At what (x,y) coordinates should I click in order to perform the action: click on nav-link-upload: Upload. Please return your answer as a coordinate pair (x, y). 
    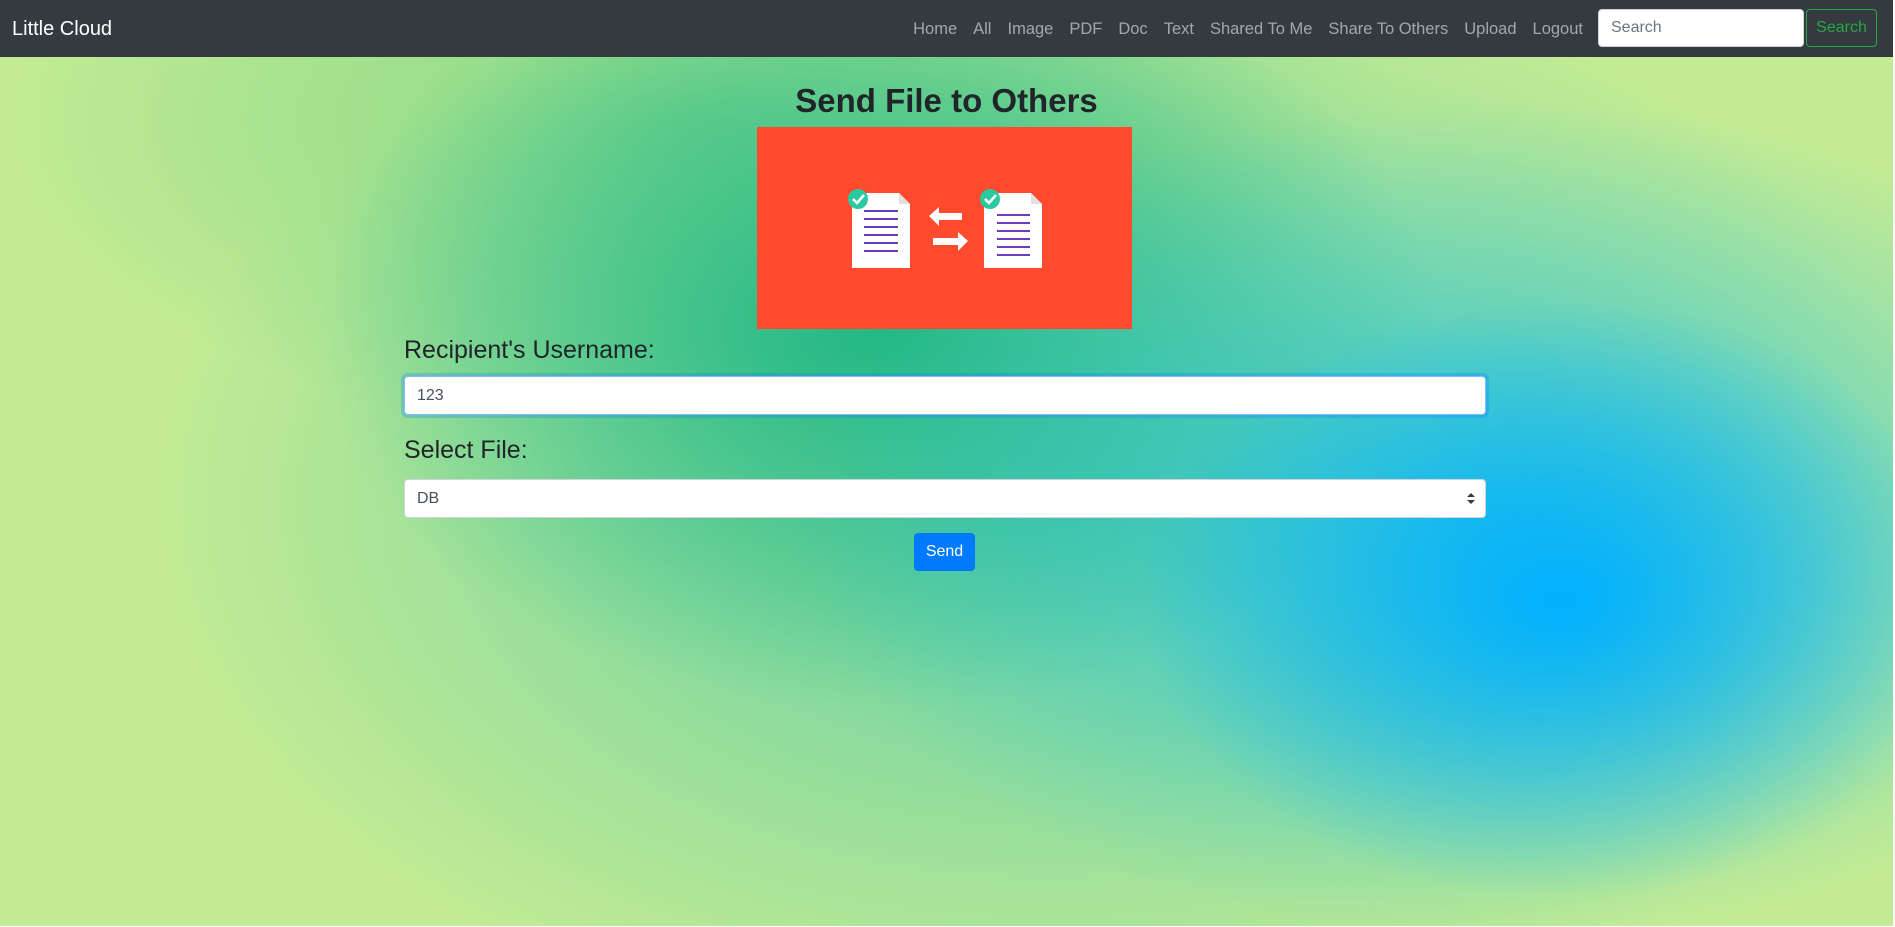
    Looking at the image, I should click on (1490, 29).